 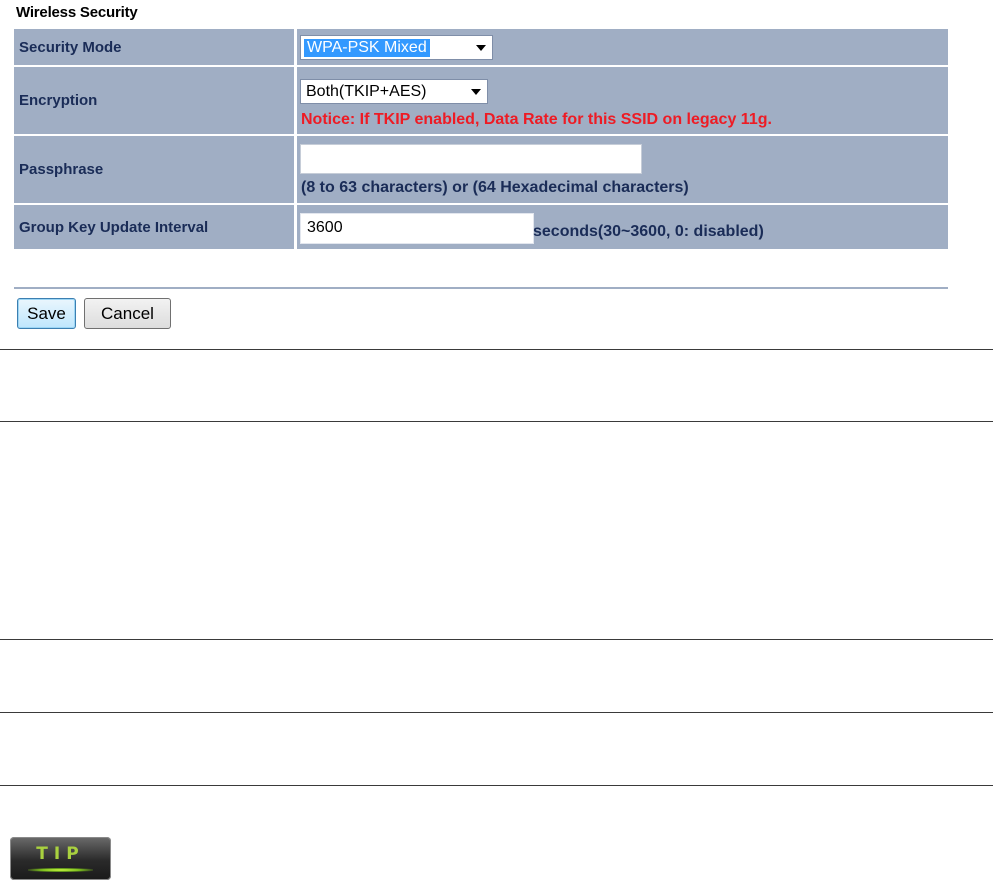 I want to click on security-mode-selected: WPA-PSK Mixed, so click(x=367, y=47).